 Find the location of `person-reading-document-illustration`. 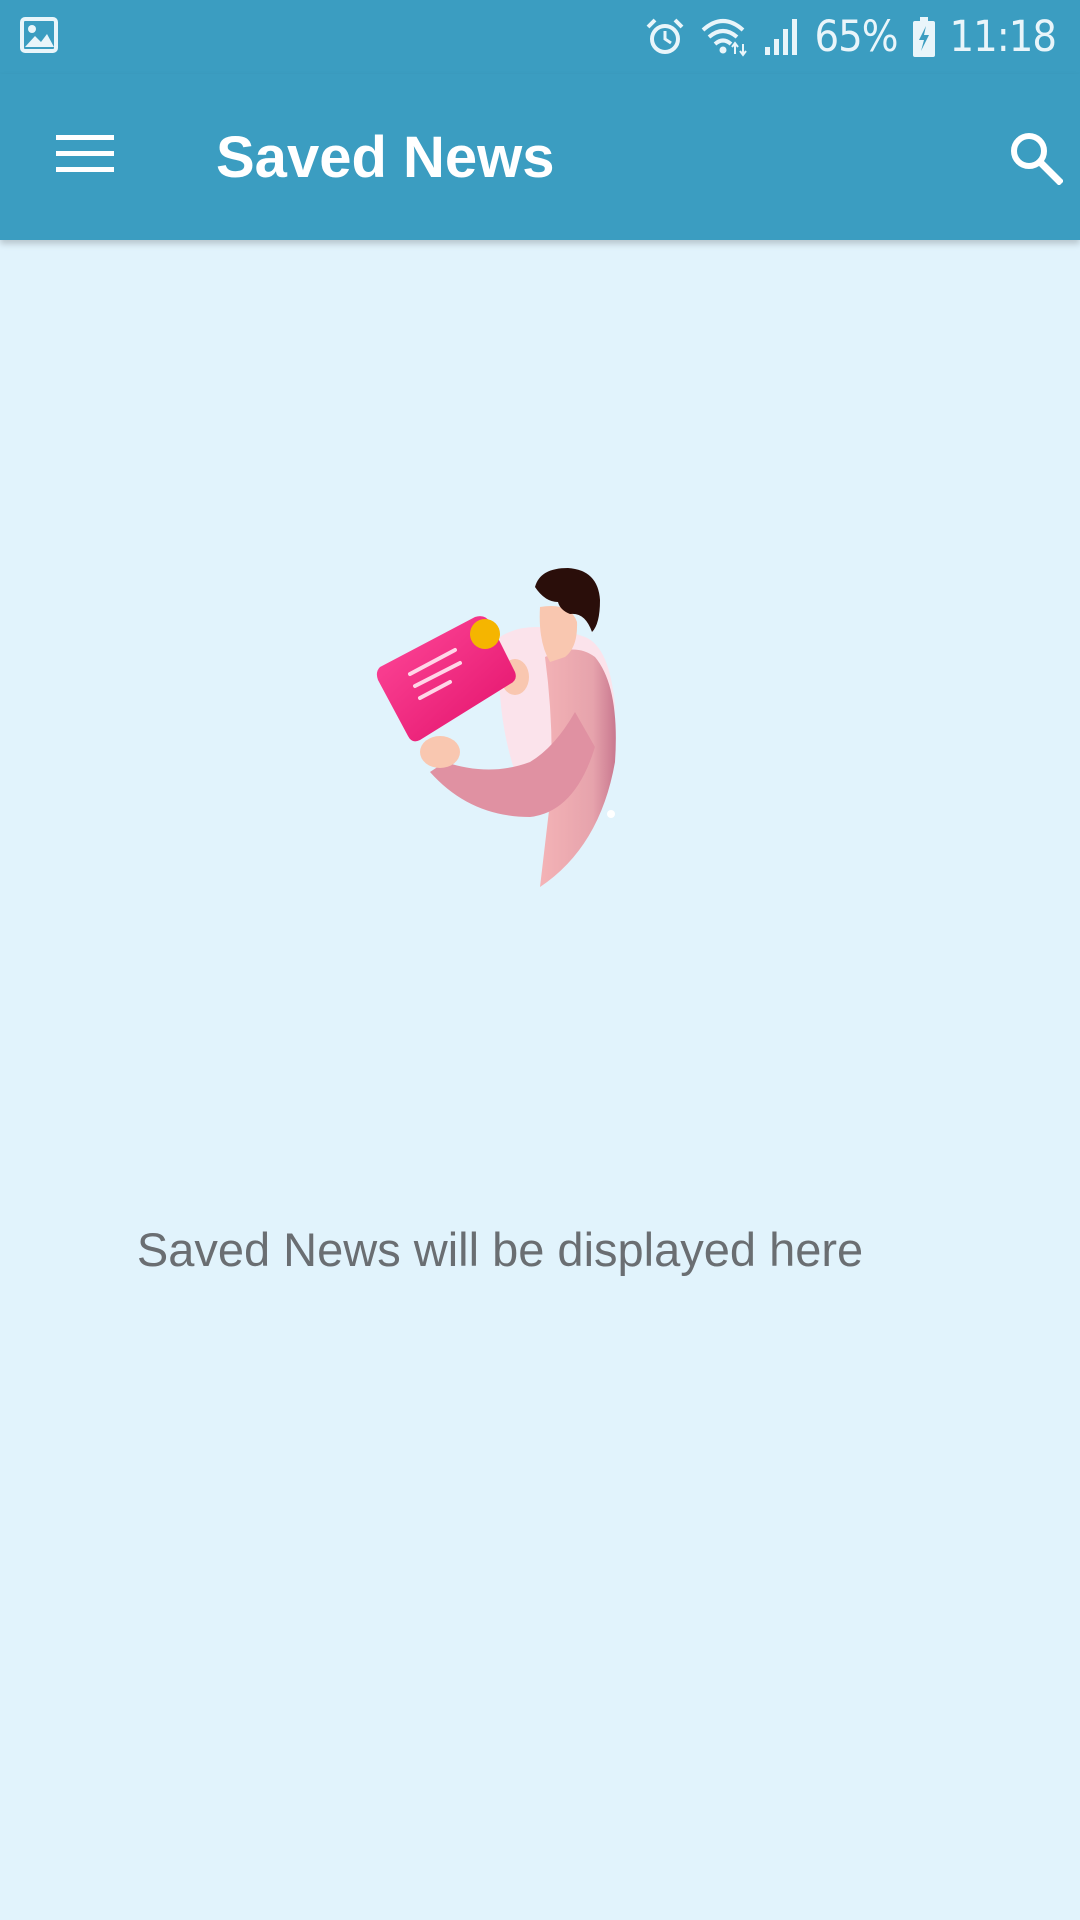

person-reading-document-illustration is located at coordinates (540, 727).